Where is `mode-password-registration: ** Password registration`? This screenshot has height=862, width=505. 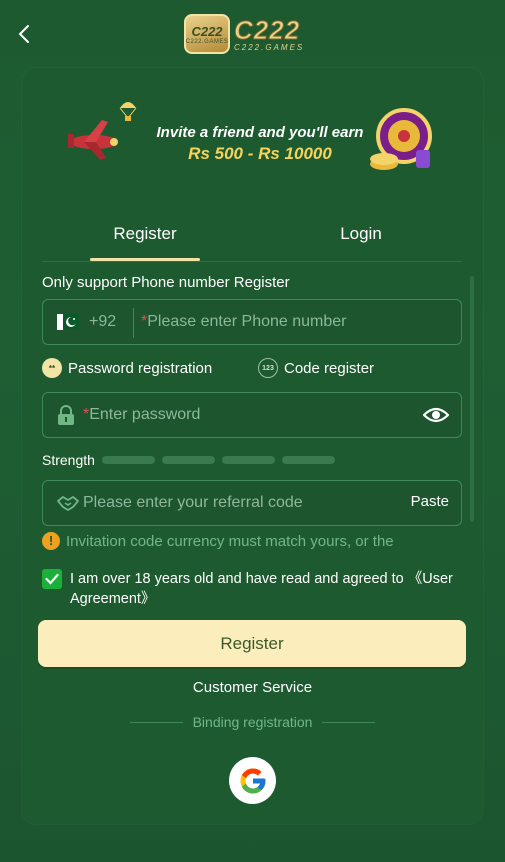
mode-password-registration: ** Password registration is located at coordinates (127, 368).